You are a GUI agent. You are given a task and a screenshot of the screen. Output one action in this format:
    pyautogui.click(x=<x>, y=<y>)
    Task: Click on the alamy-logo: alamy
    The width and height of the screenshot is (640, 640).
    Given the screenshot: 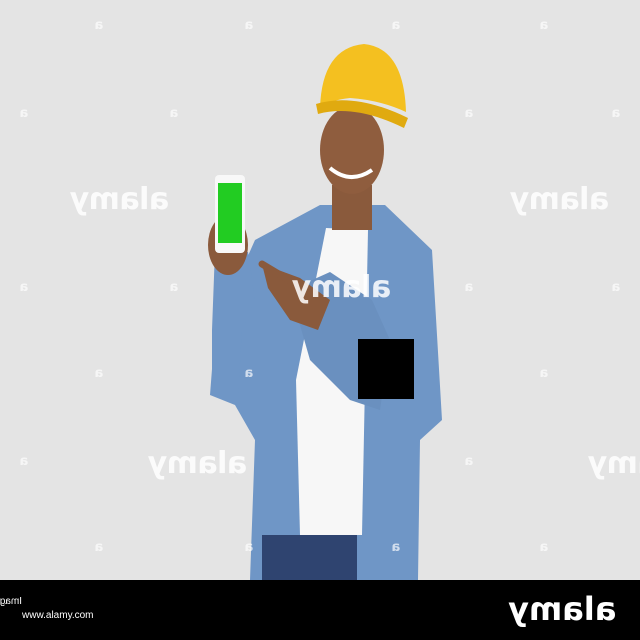 What is the action you would take?
    pyautogui.click(x=561, y=609)
    